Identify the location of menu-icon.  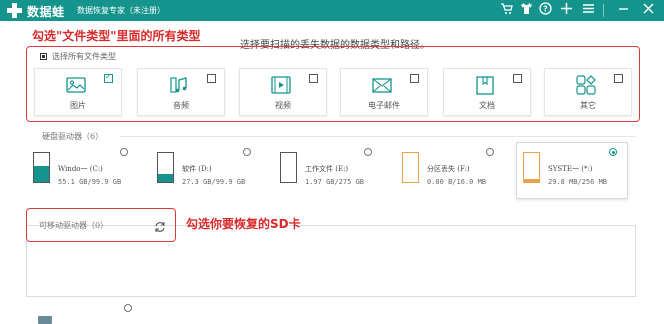
(588, 10).